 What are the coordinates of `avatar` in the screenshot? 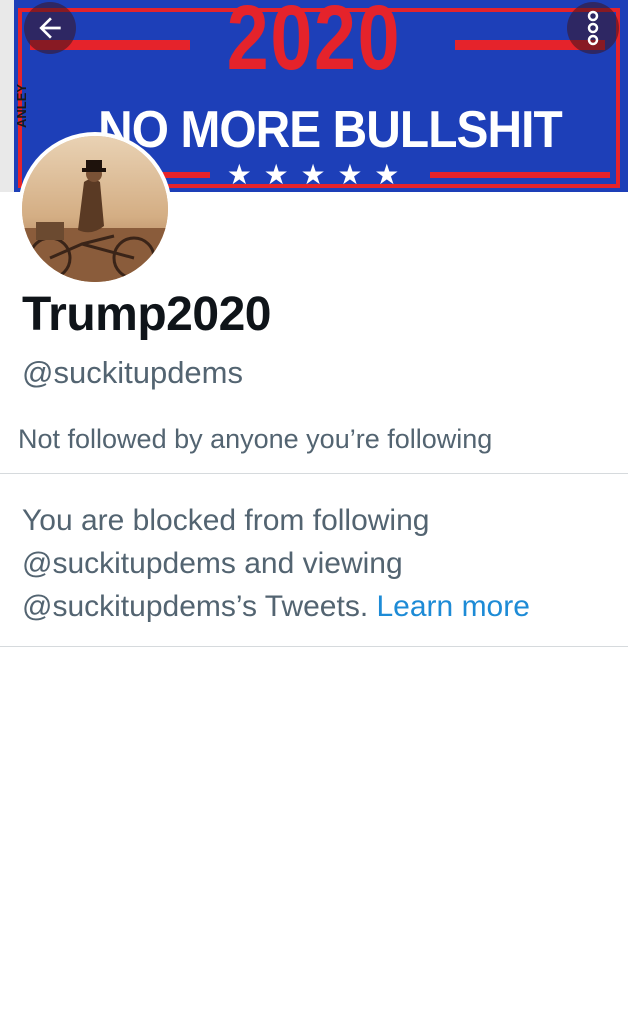 It's located at (95, 209).